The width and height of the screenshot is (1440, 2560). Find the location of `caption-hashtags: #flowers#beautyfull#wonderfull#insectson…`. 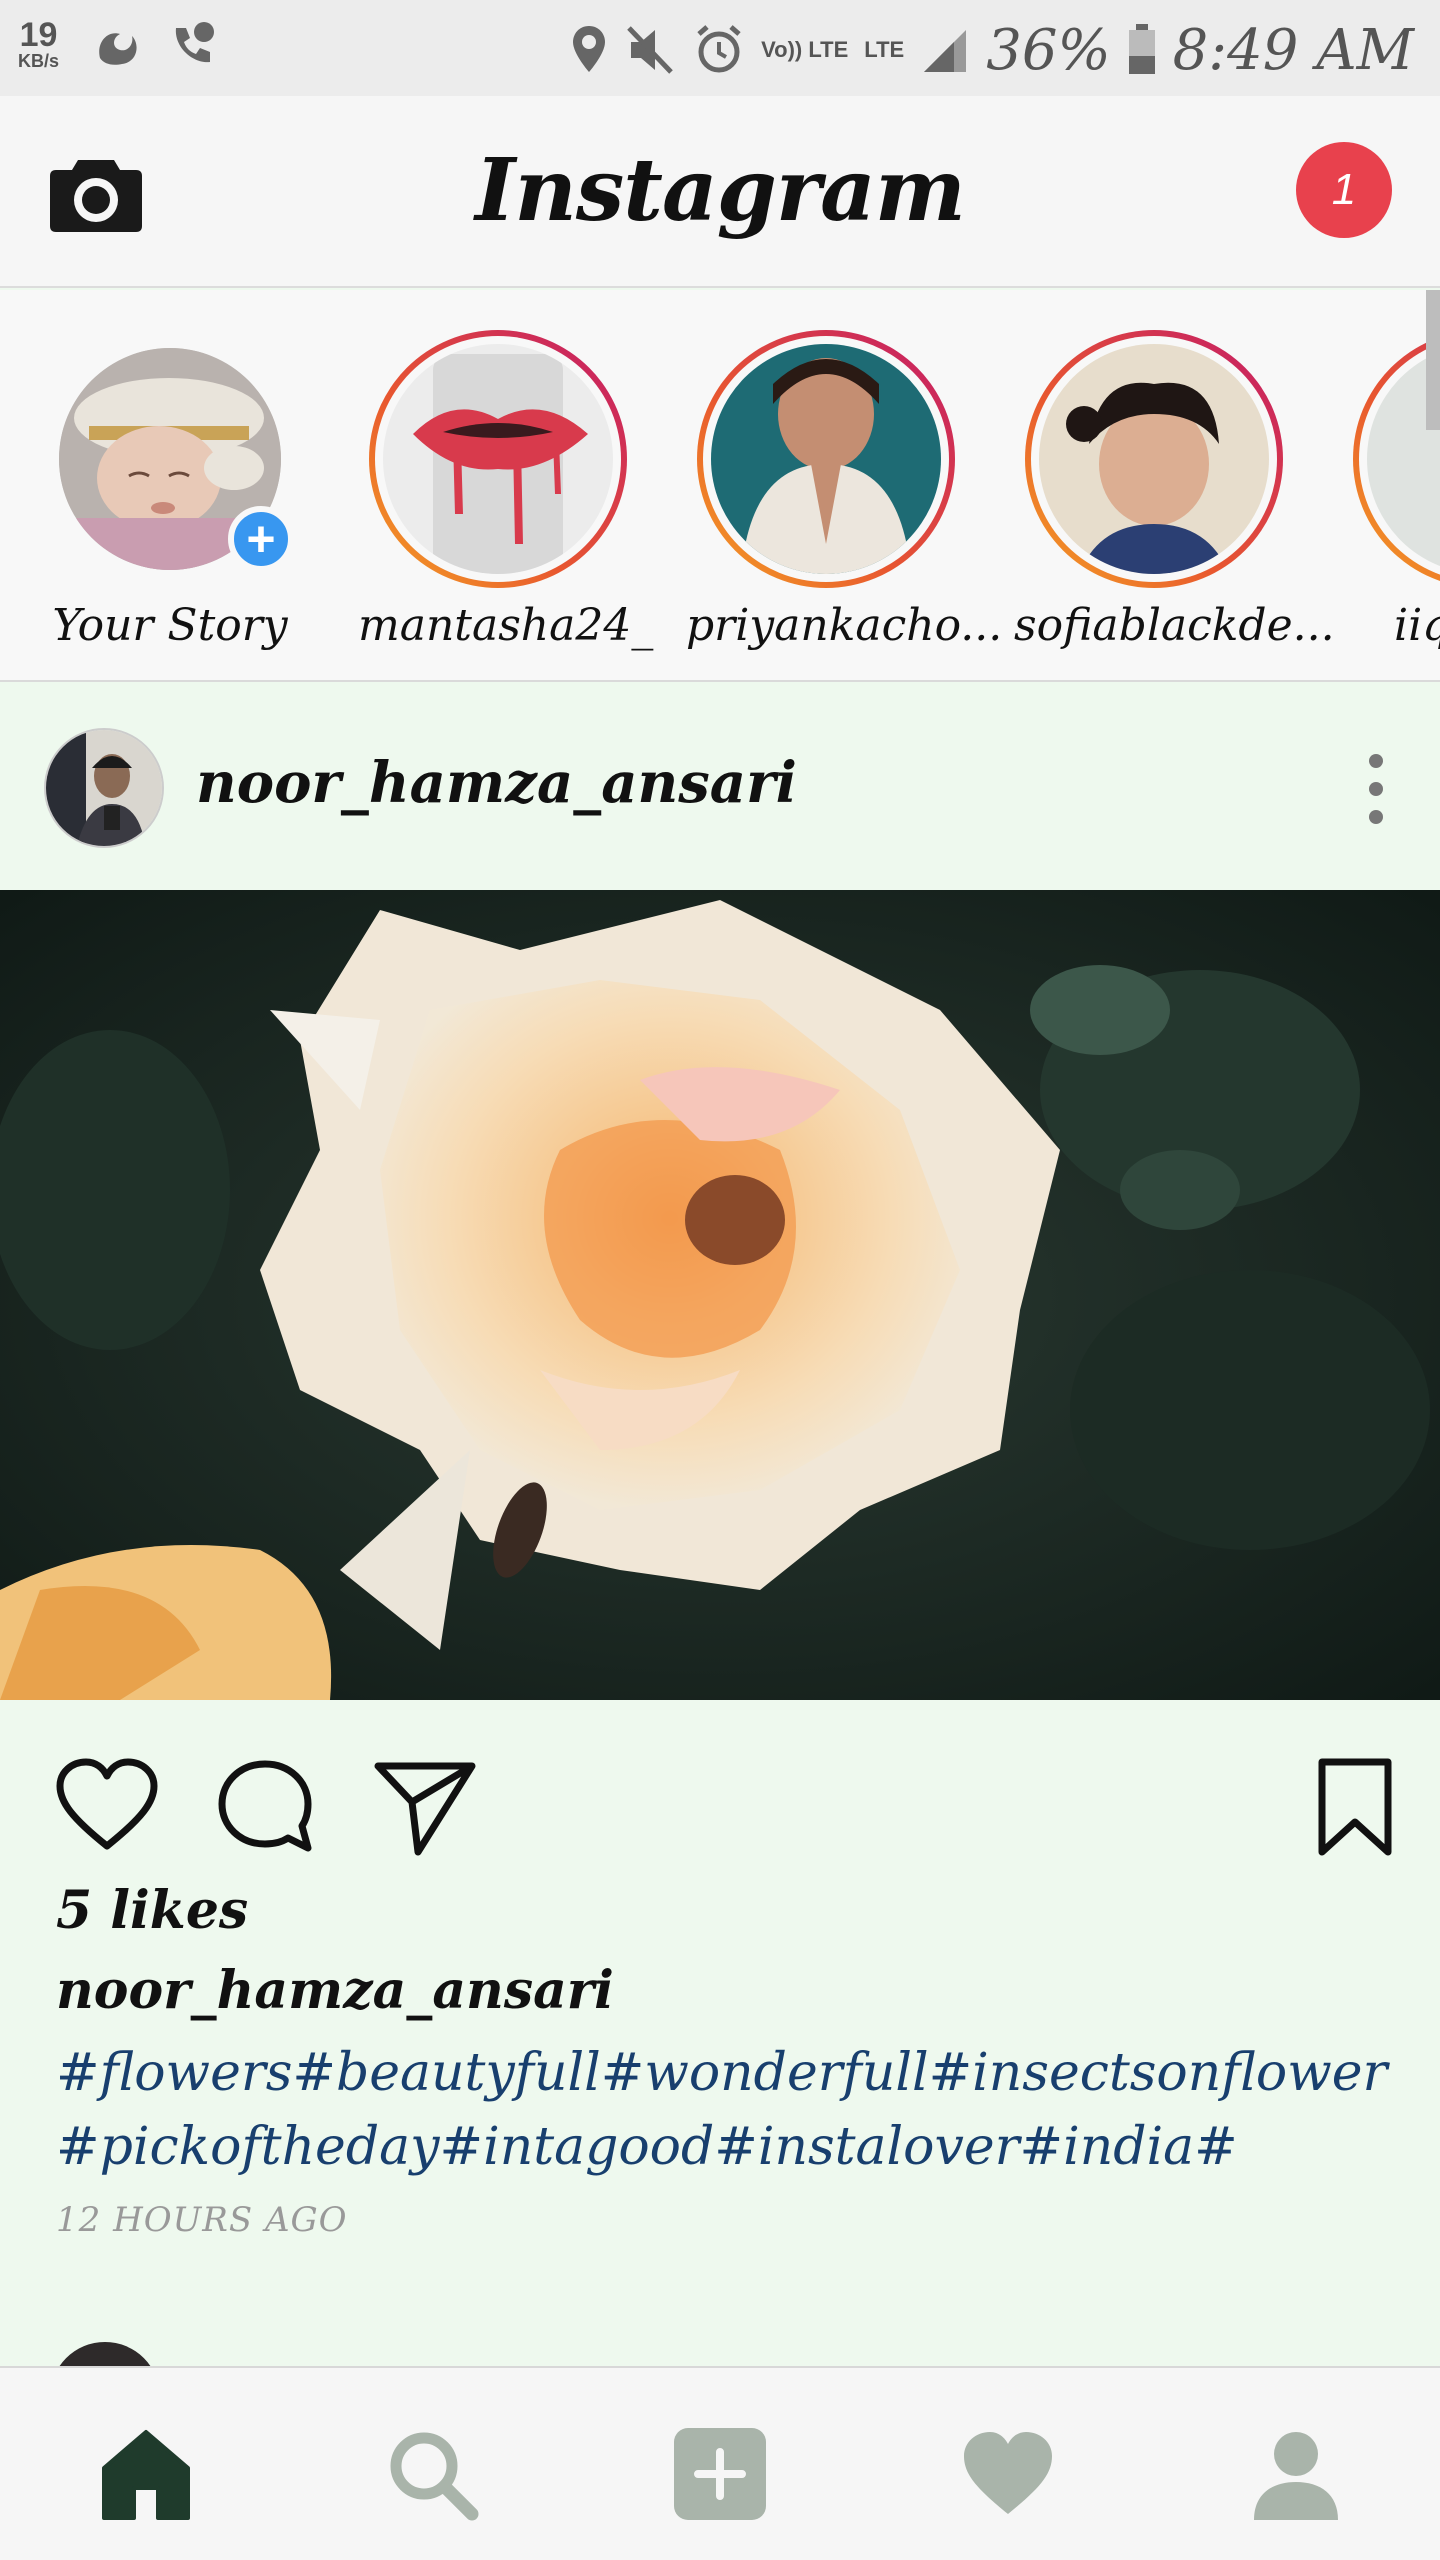

caption-hashtags: #flowers#beautyfull#wonderfull#insectson… is located at coordinates (726, 2110).